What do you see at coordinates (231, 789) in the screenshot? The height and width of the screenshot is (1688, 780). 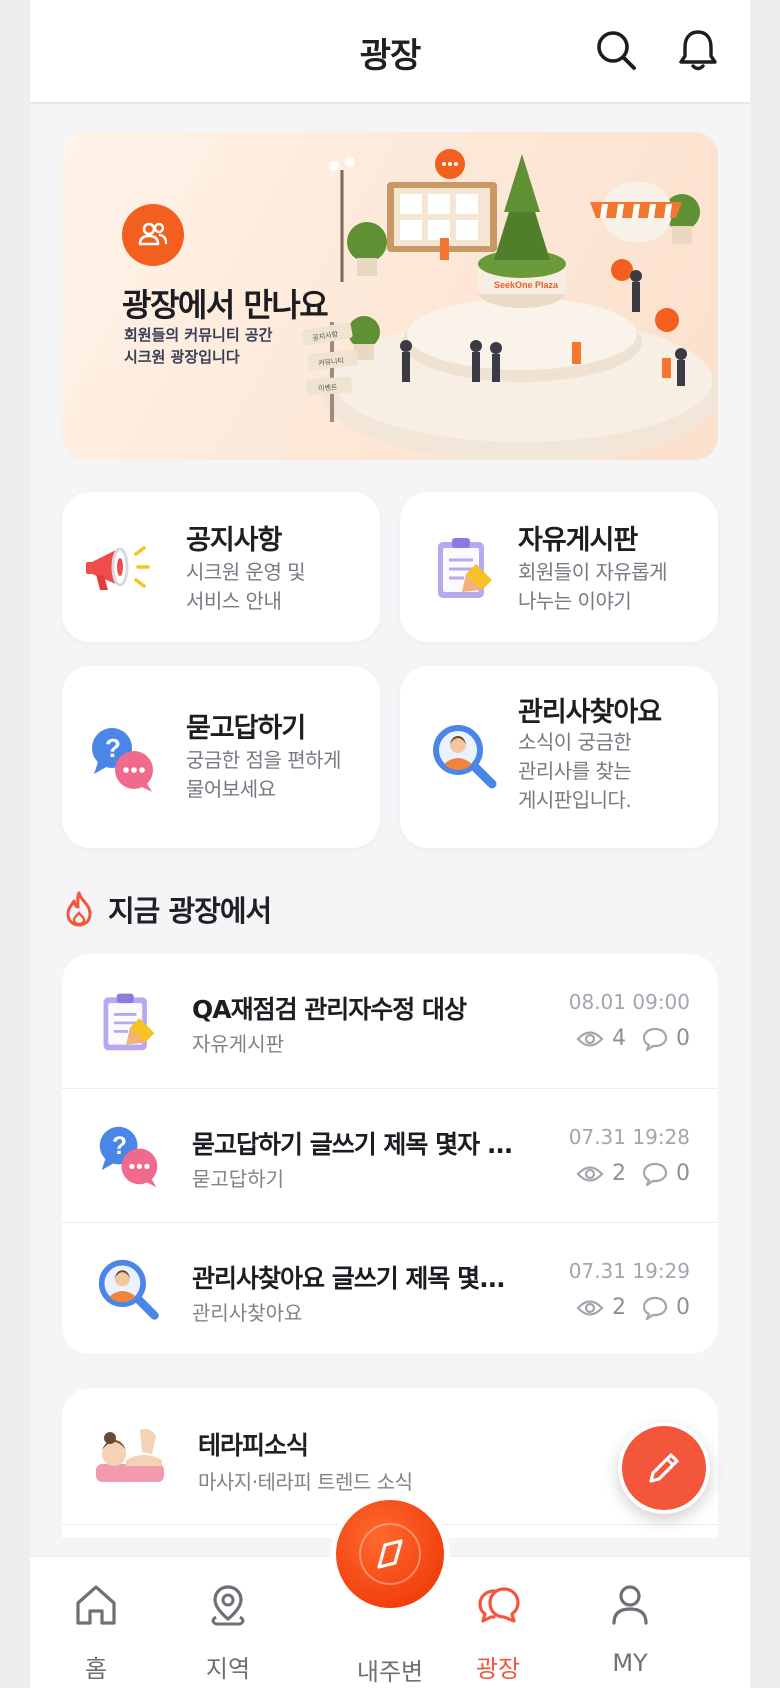 I see `card-qa-desc-line2: 물어보세요` at bounding box center [231, 789].